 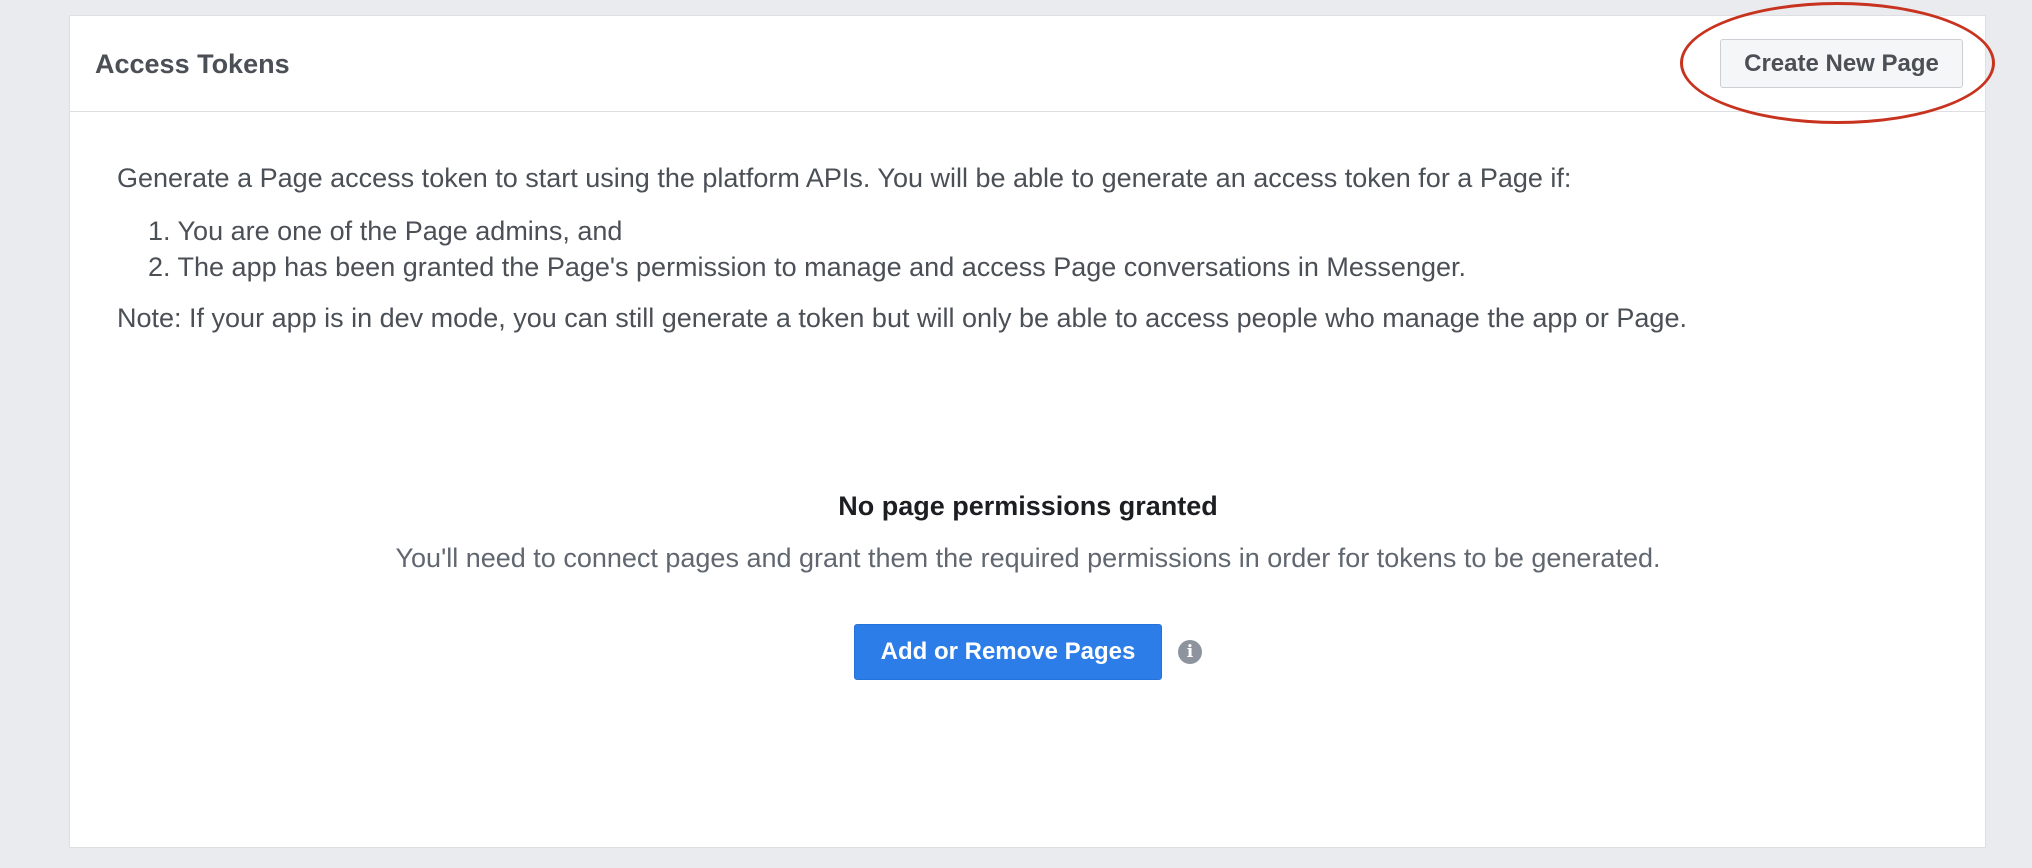 What do you see at coordinates (385, 231) in the screenshot?
I see `list-item: 1. You are one of the Page admins, and` at bounding box center [385, 231].